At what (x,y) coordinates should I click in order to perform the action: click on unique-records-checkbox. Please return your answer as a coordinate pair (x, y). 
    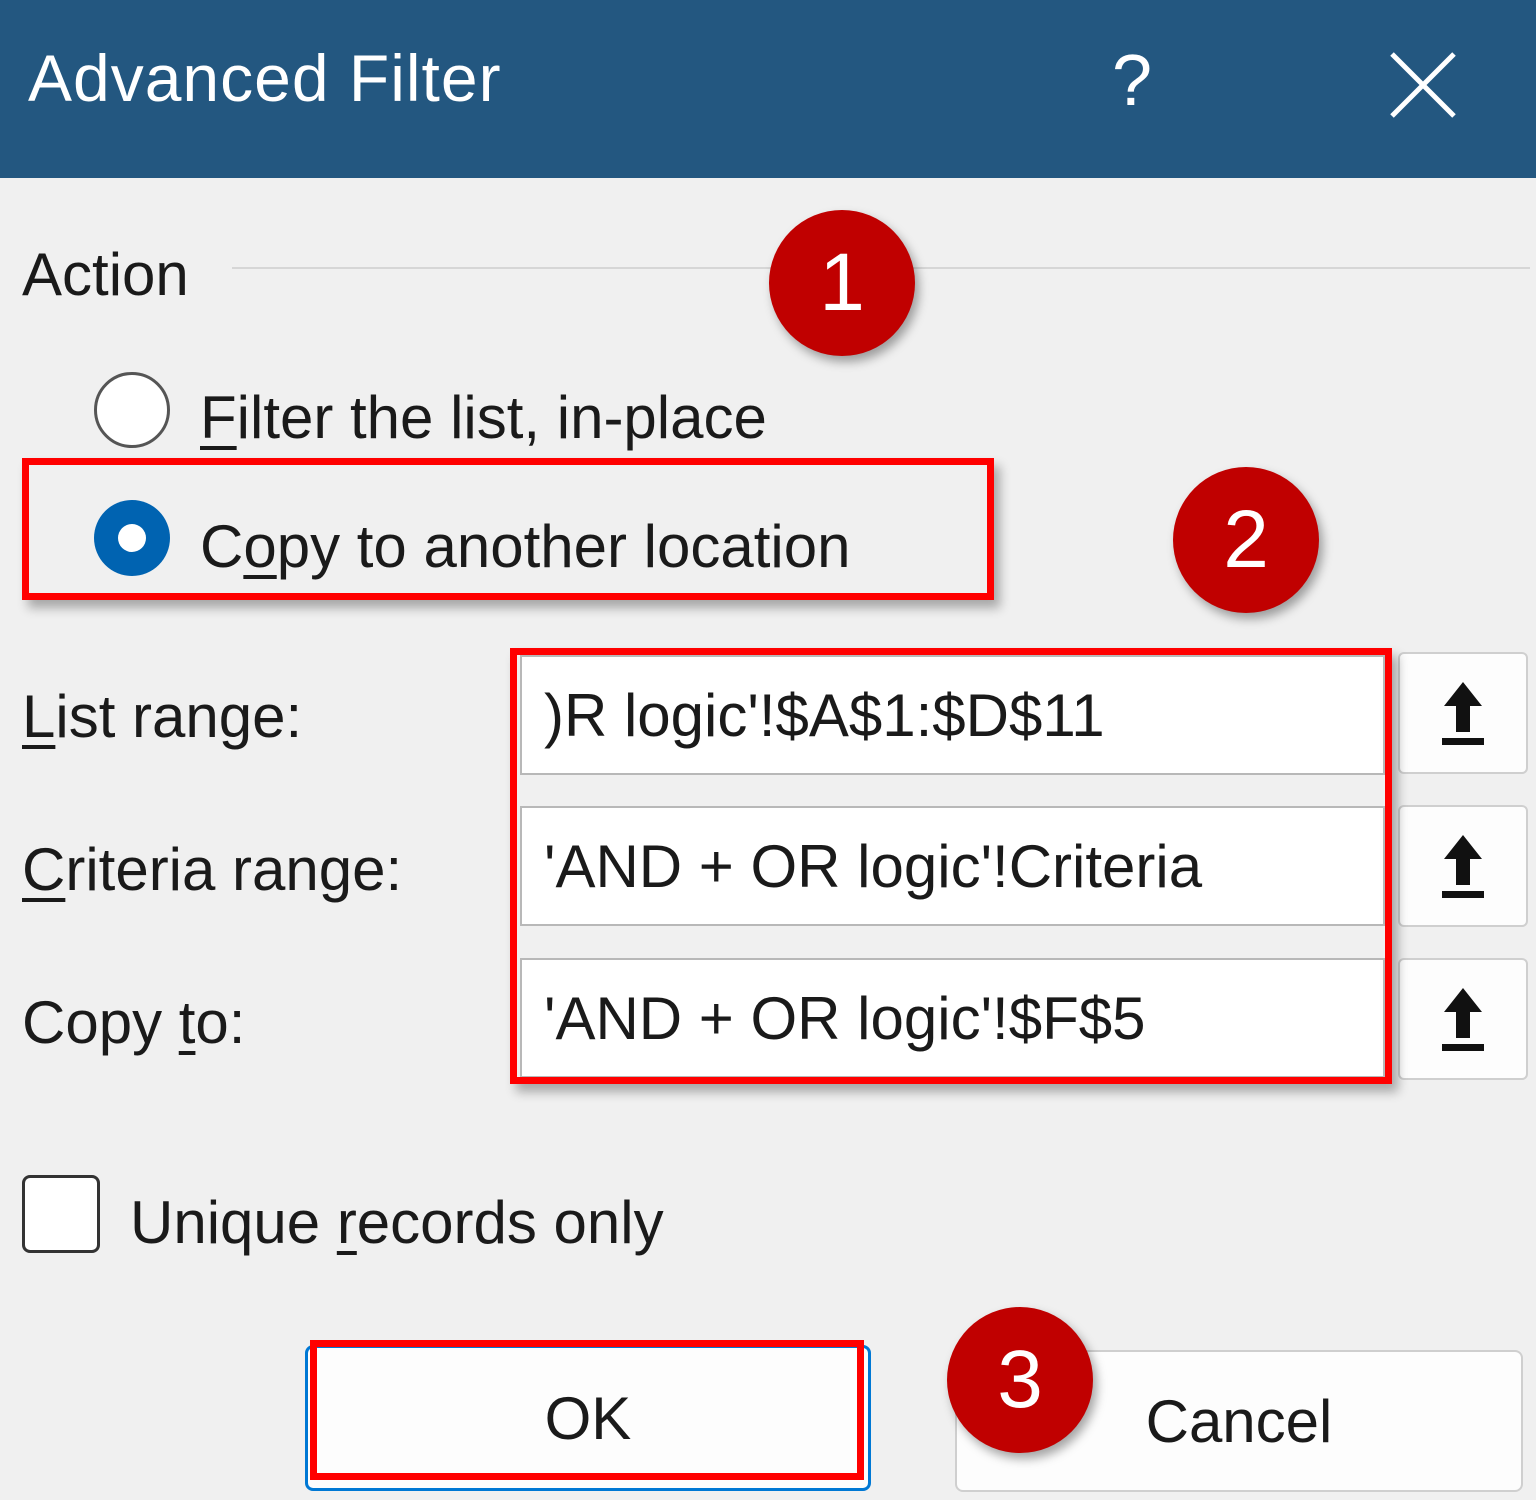
    Looking at the image, I should click on (61, 1214).